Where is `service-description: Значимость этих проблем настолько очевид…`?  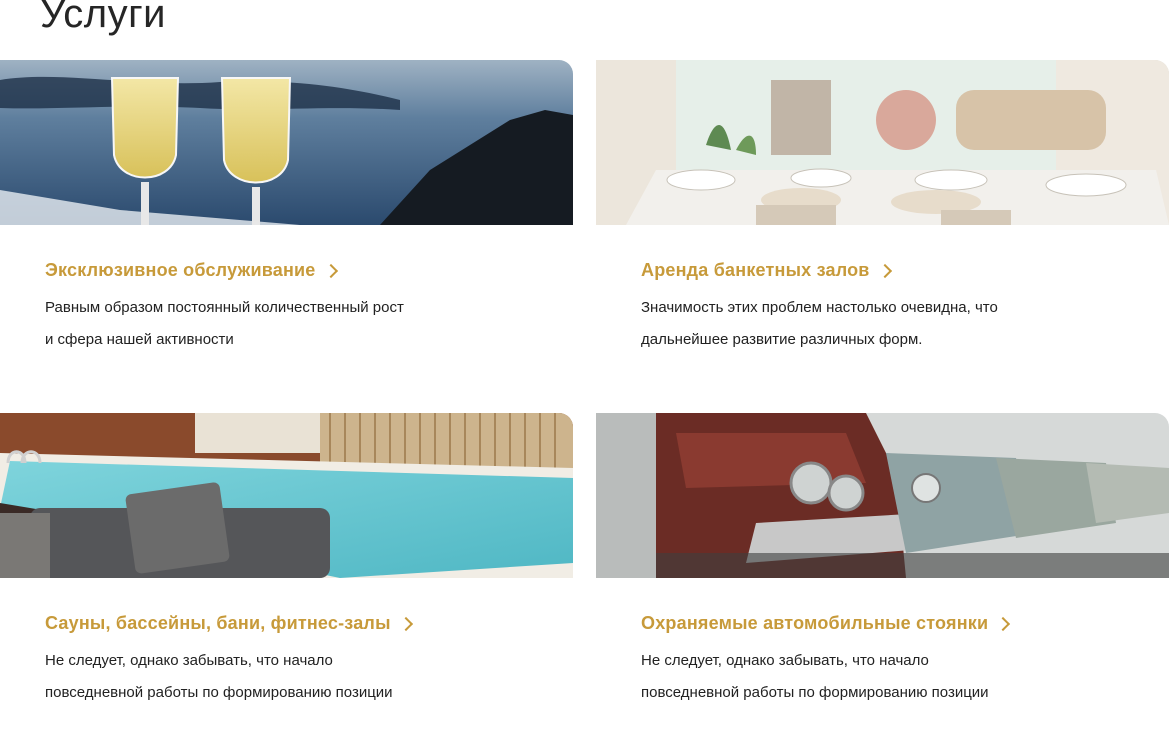 service-description: Значимость этих проблем настолько очевид… is located at coordinates (876, 324).